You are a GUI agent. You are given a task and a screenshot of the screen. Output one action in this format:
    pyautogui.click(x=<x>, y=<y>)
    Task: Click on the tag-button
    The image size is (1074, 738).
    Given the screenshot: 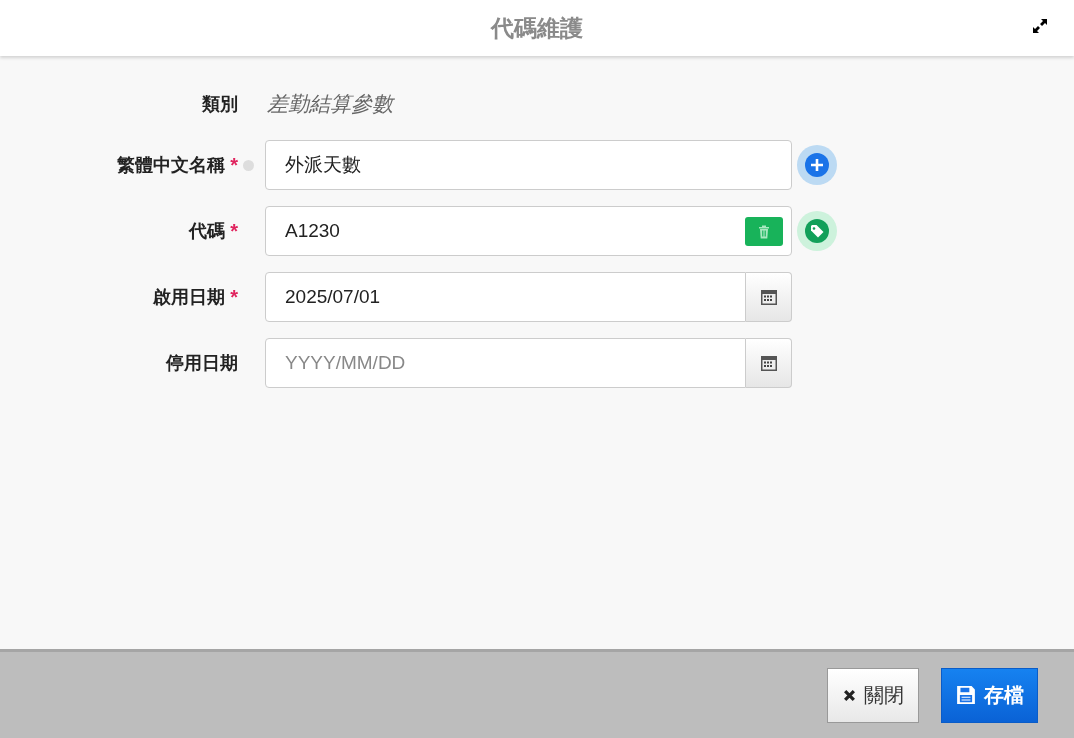 What is the action you would take?
    pyautogui.click(x=817, y=231)
    